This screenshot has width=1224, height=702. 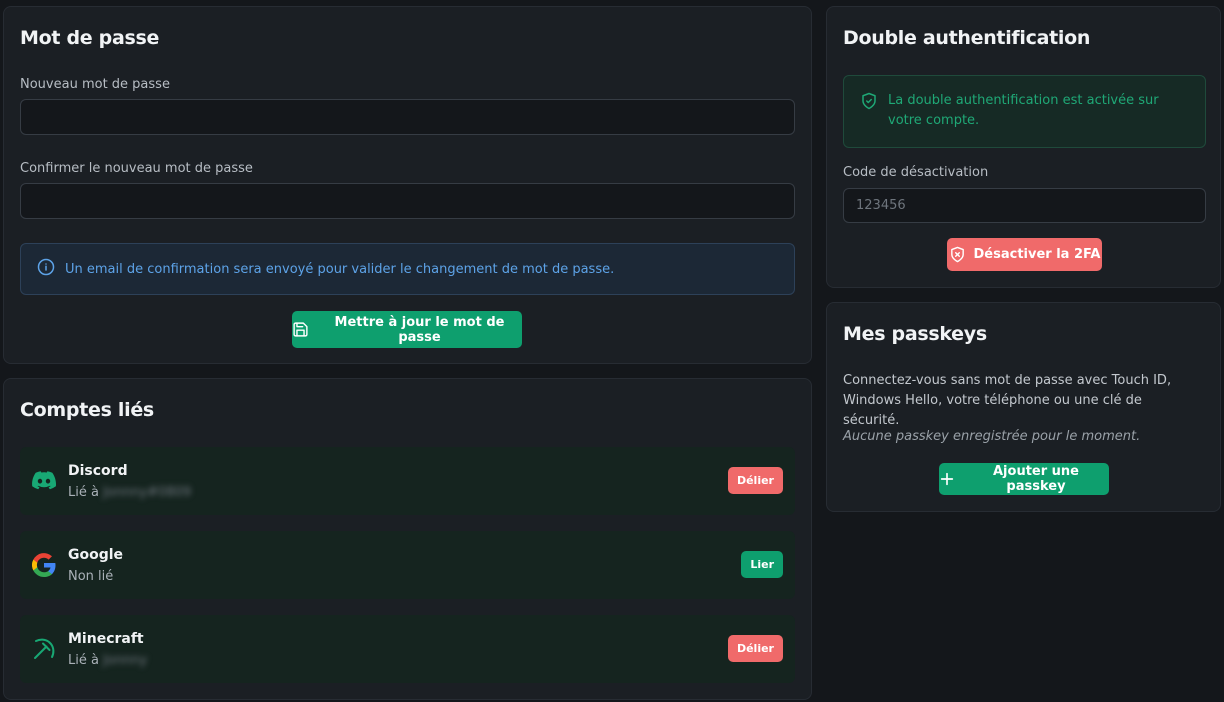 What do you see at coordinates (46, 269) in the screenshot?
I see `info-icon` at bounding box center [46, 269].